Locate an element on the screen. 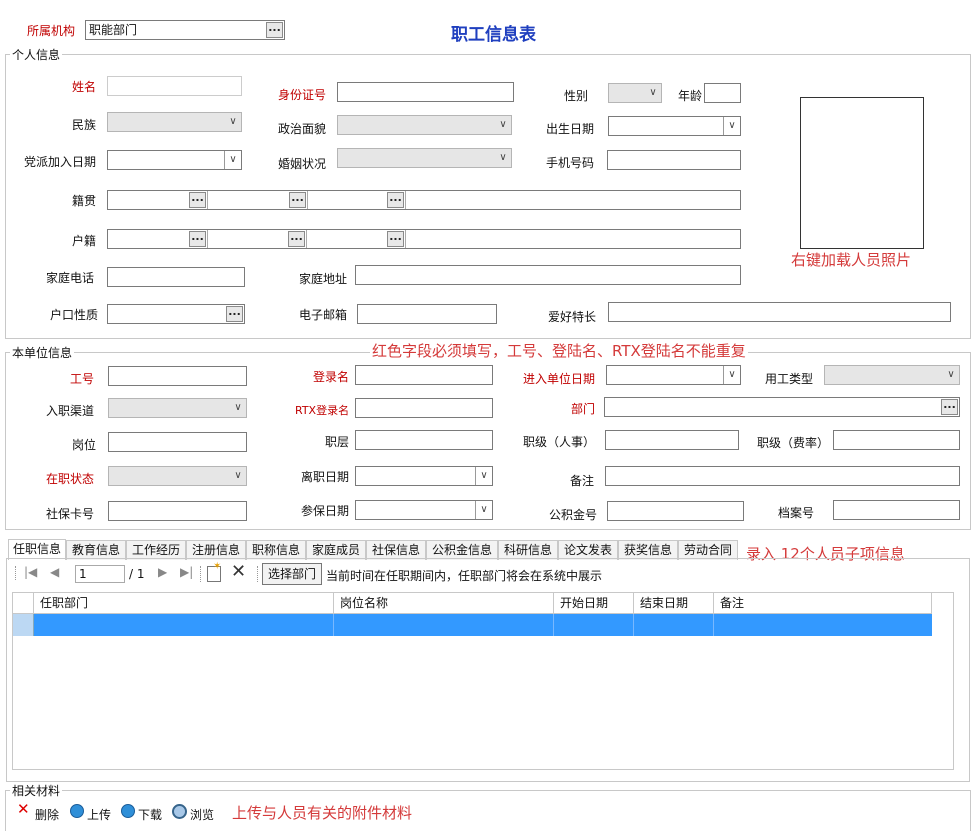 Image resolution: width=971 pixels, height=831 pixels. photo-box is located at coordinates (862, 173).